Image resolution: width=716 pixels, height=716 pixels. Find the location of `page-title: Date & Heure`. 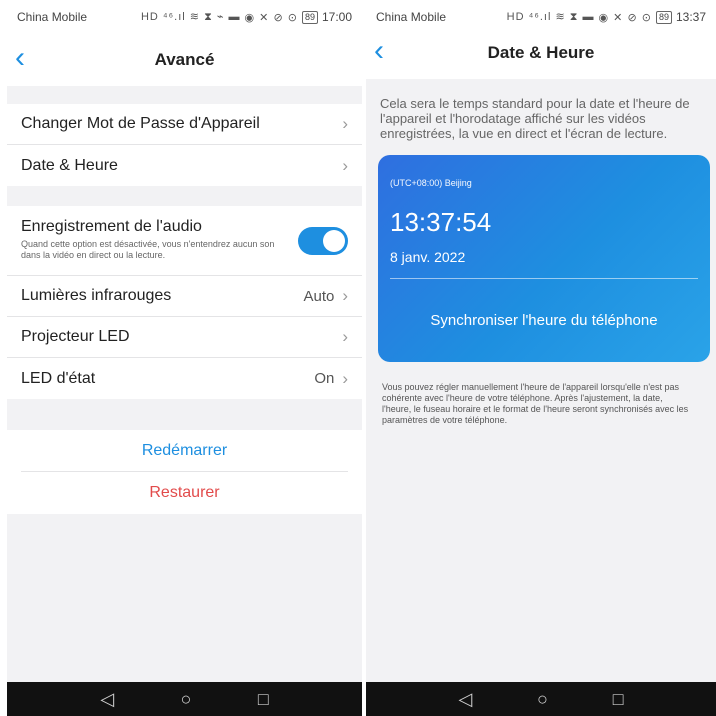

page-title: Date & Heure is located at coordinates (541, 52).